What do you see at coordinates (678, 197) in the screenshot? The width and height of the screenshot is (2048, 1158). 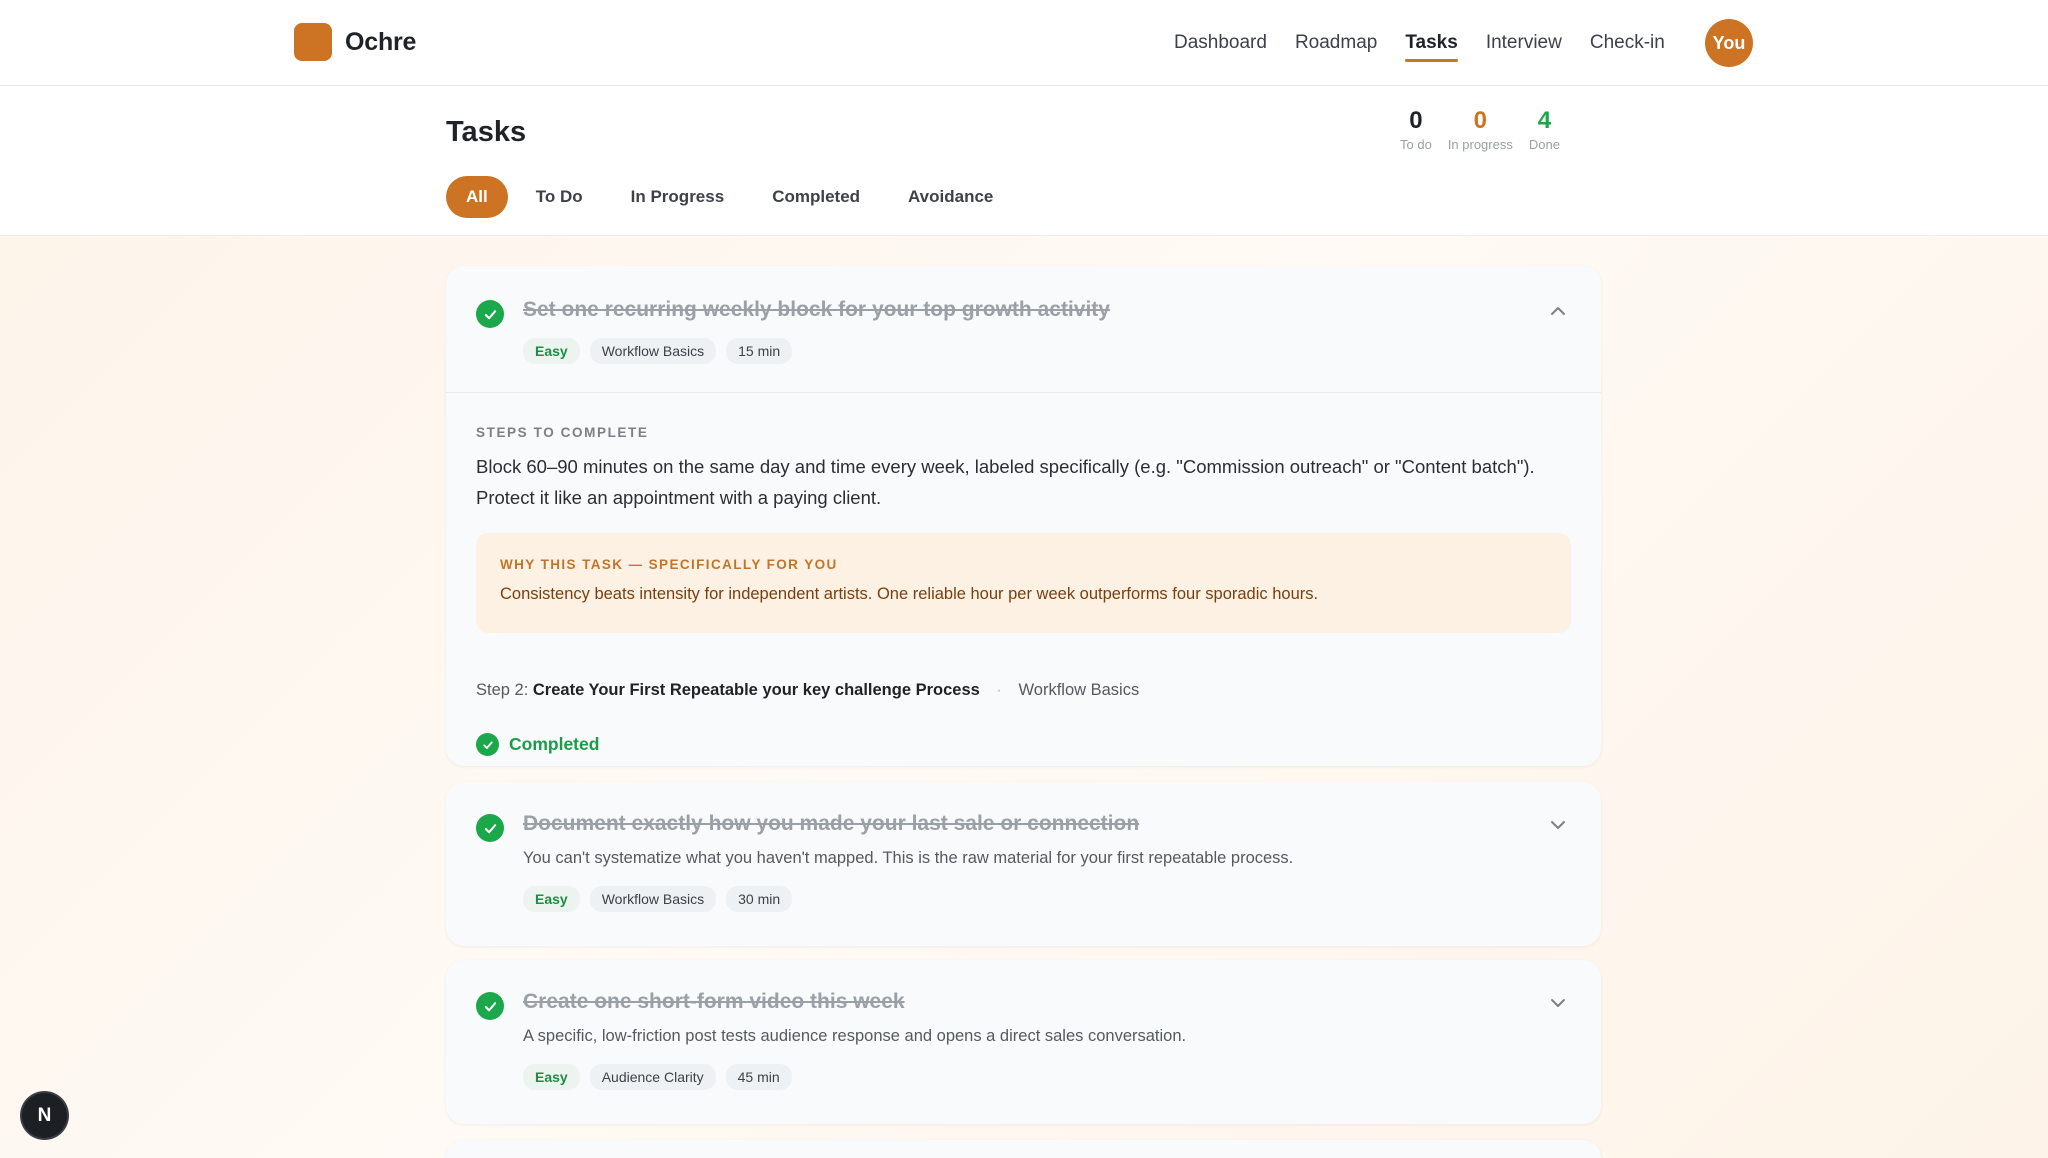 I see `filter-tab-in-progress: In Progress` at bounding box center [678, 197].